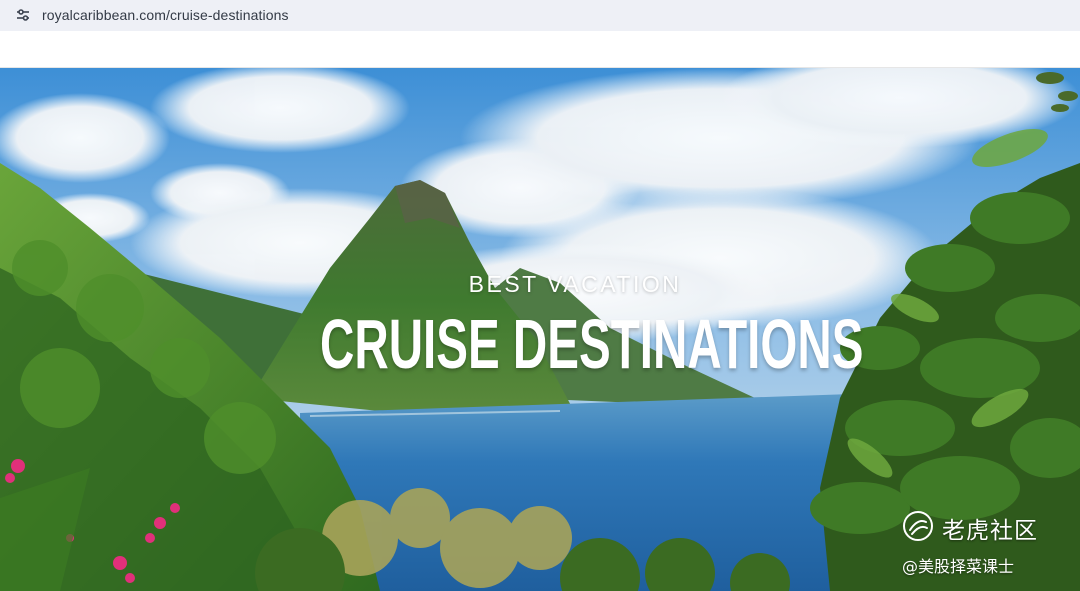 The height and width of the screenshot is (591, 1080). What do you see at coordinates (918, 526) in the screenshot?
I see `tiger-logo-icon` at bounding box center [918, 526].